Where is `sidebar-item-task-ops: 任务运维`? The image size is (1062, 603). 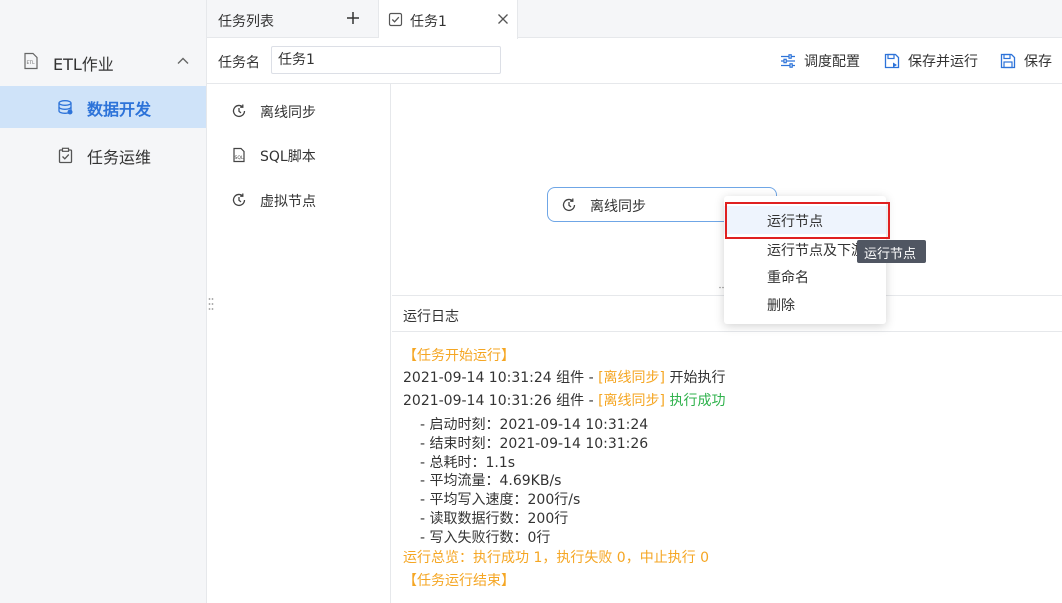 sidebar-item-task-ops: 任务运维 is located at coordinates (103, 155).